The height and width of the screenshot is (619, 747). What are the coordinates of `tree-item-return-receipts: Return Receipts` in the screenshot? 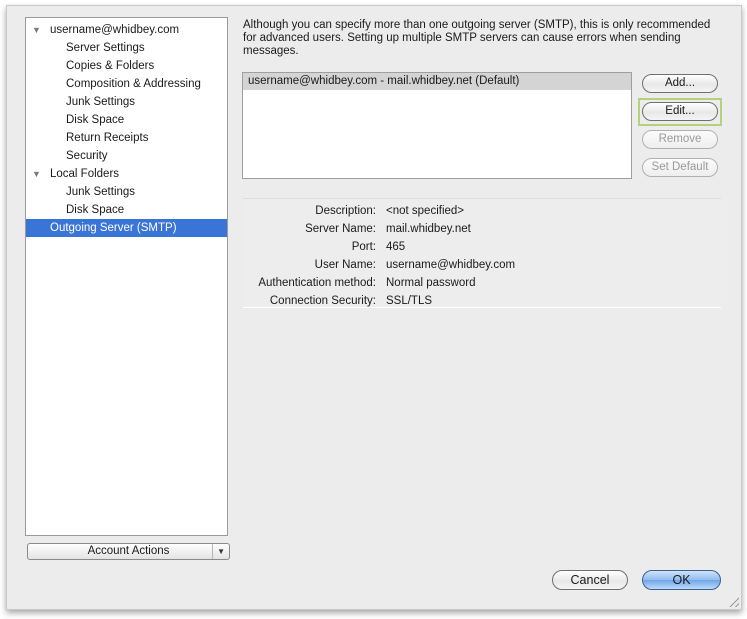 It's located at (126, 138).